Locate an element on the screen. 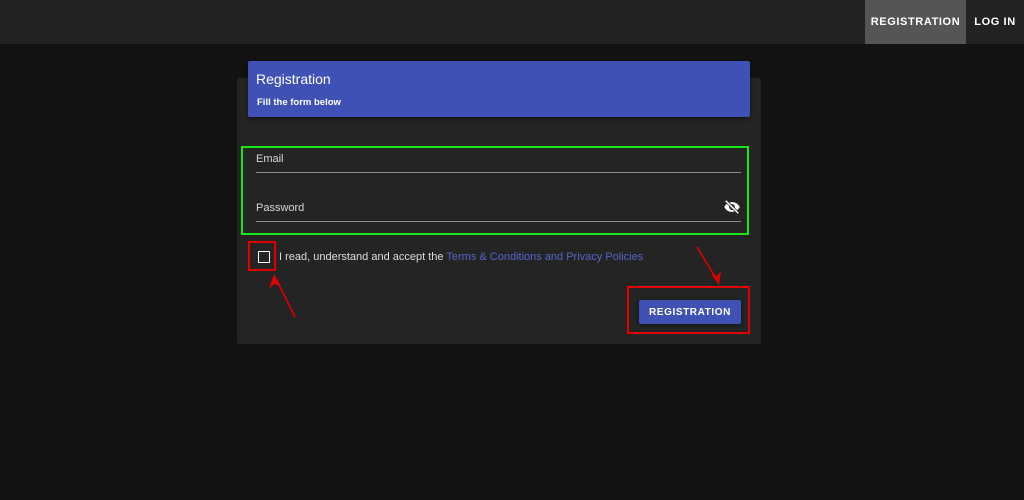  terms-checkbox is located at coordinates (264, 257).